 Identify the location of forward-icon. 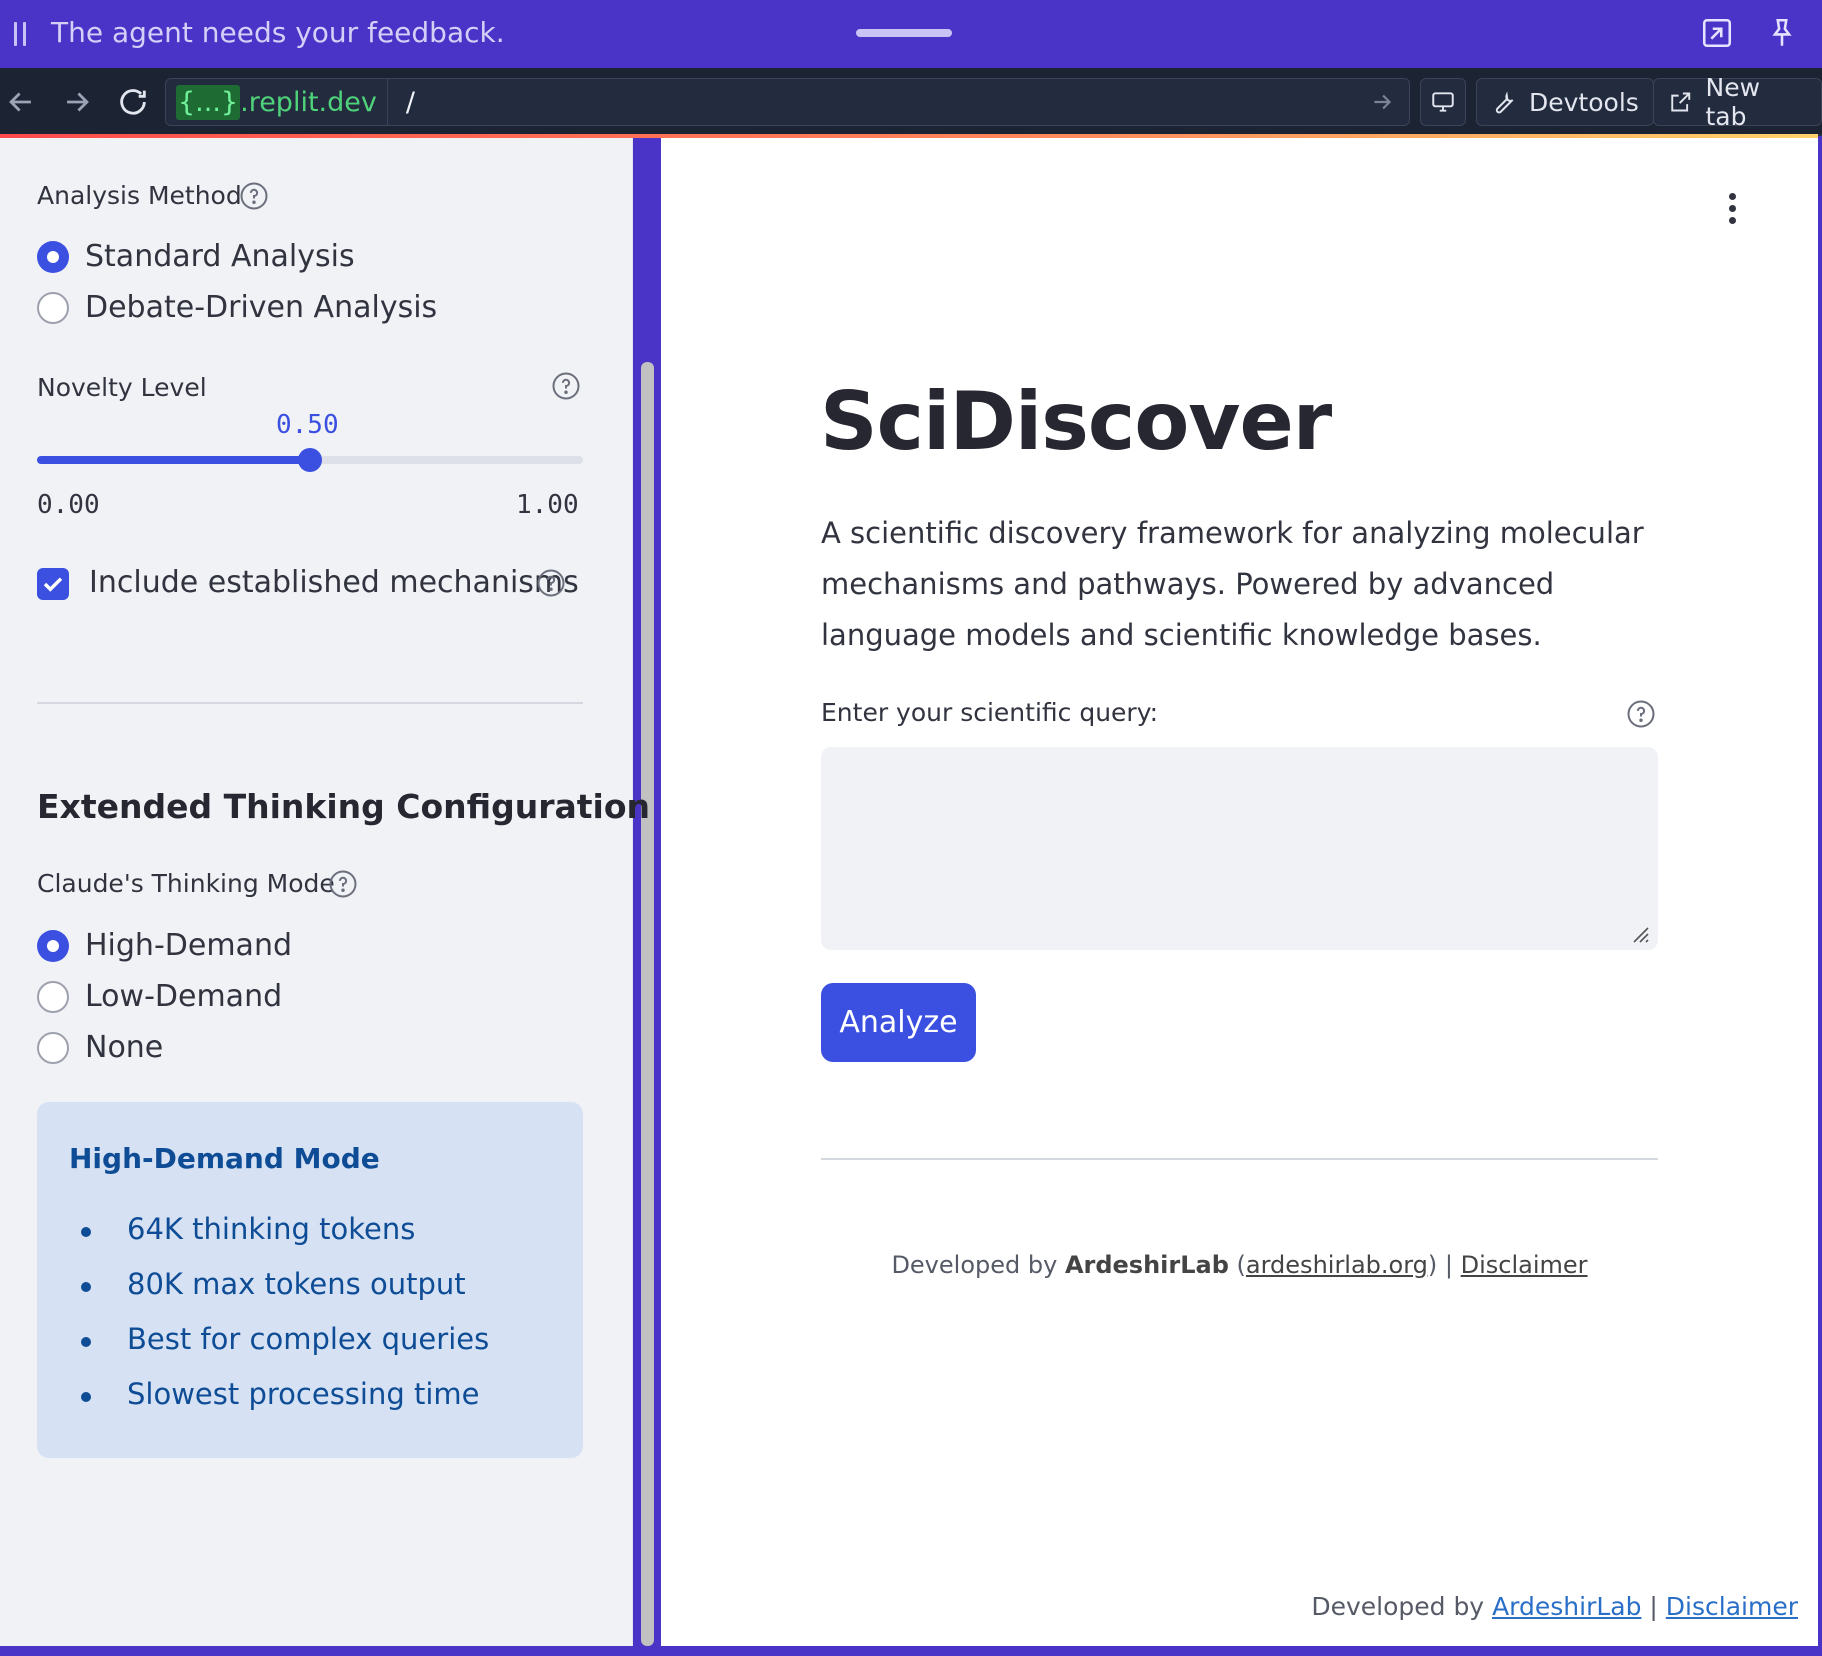
(77, 102).